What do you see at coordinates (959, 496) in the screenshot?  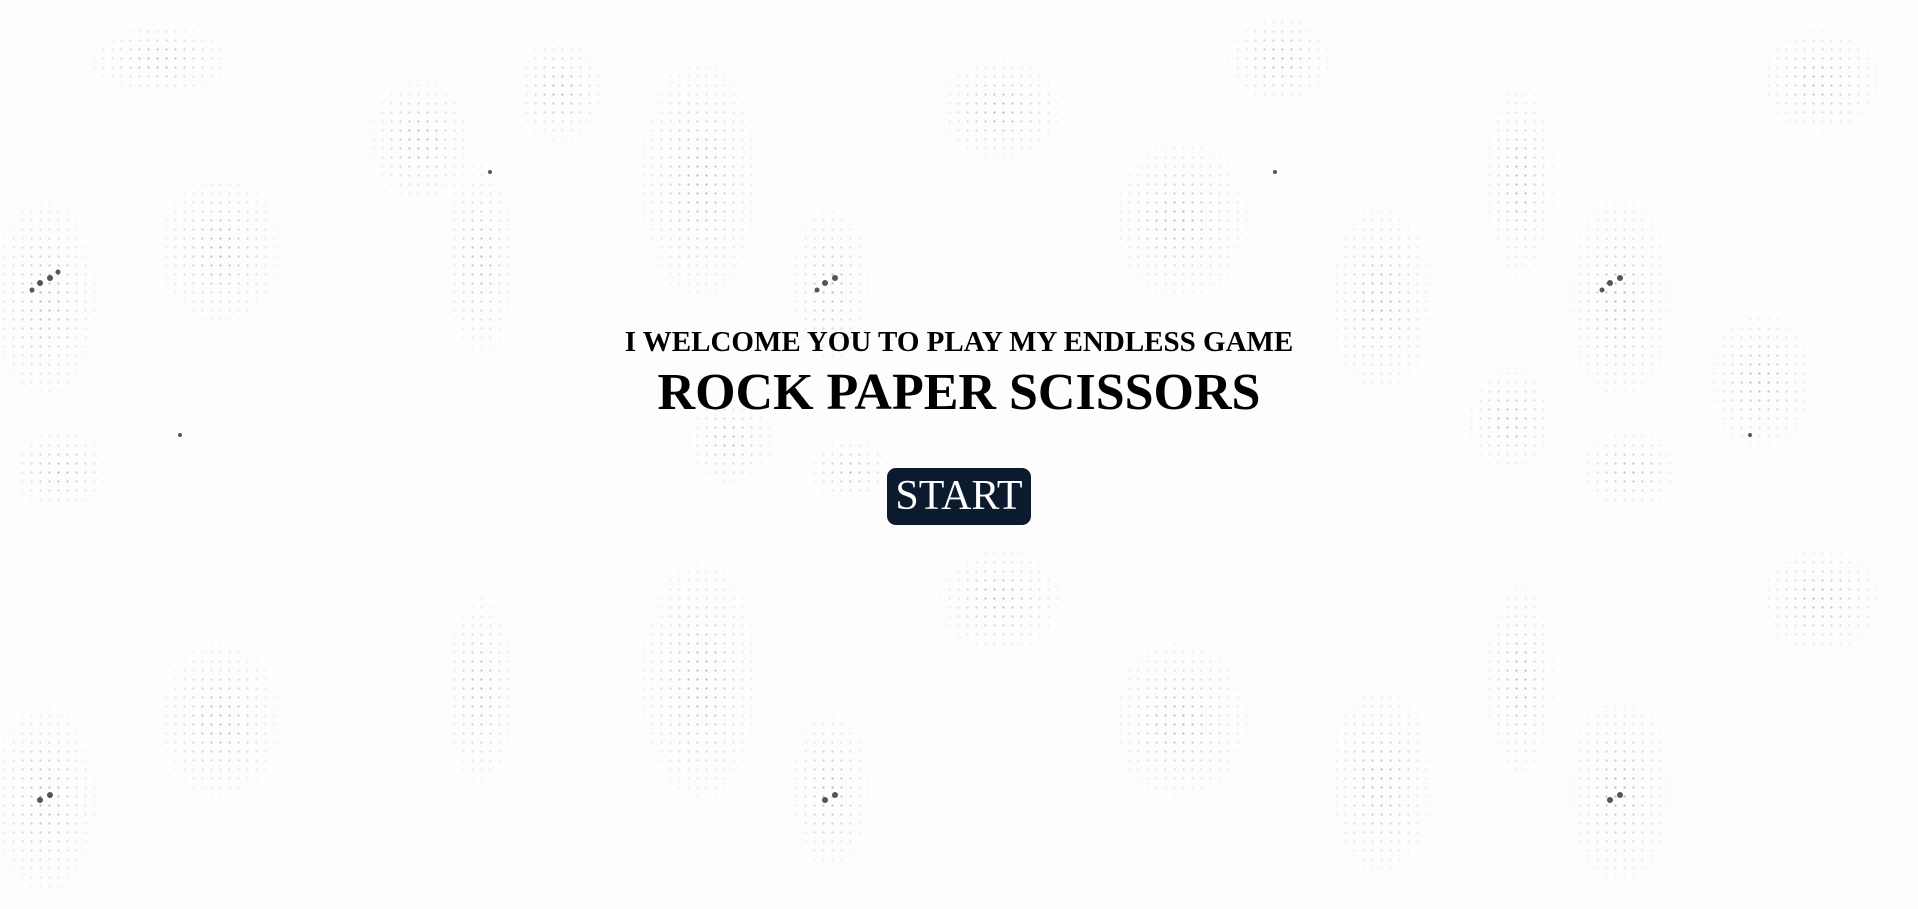 I see `start-button: START` at bounding box center [959, 496].